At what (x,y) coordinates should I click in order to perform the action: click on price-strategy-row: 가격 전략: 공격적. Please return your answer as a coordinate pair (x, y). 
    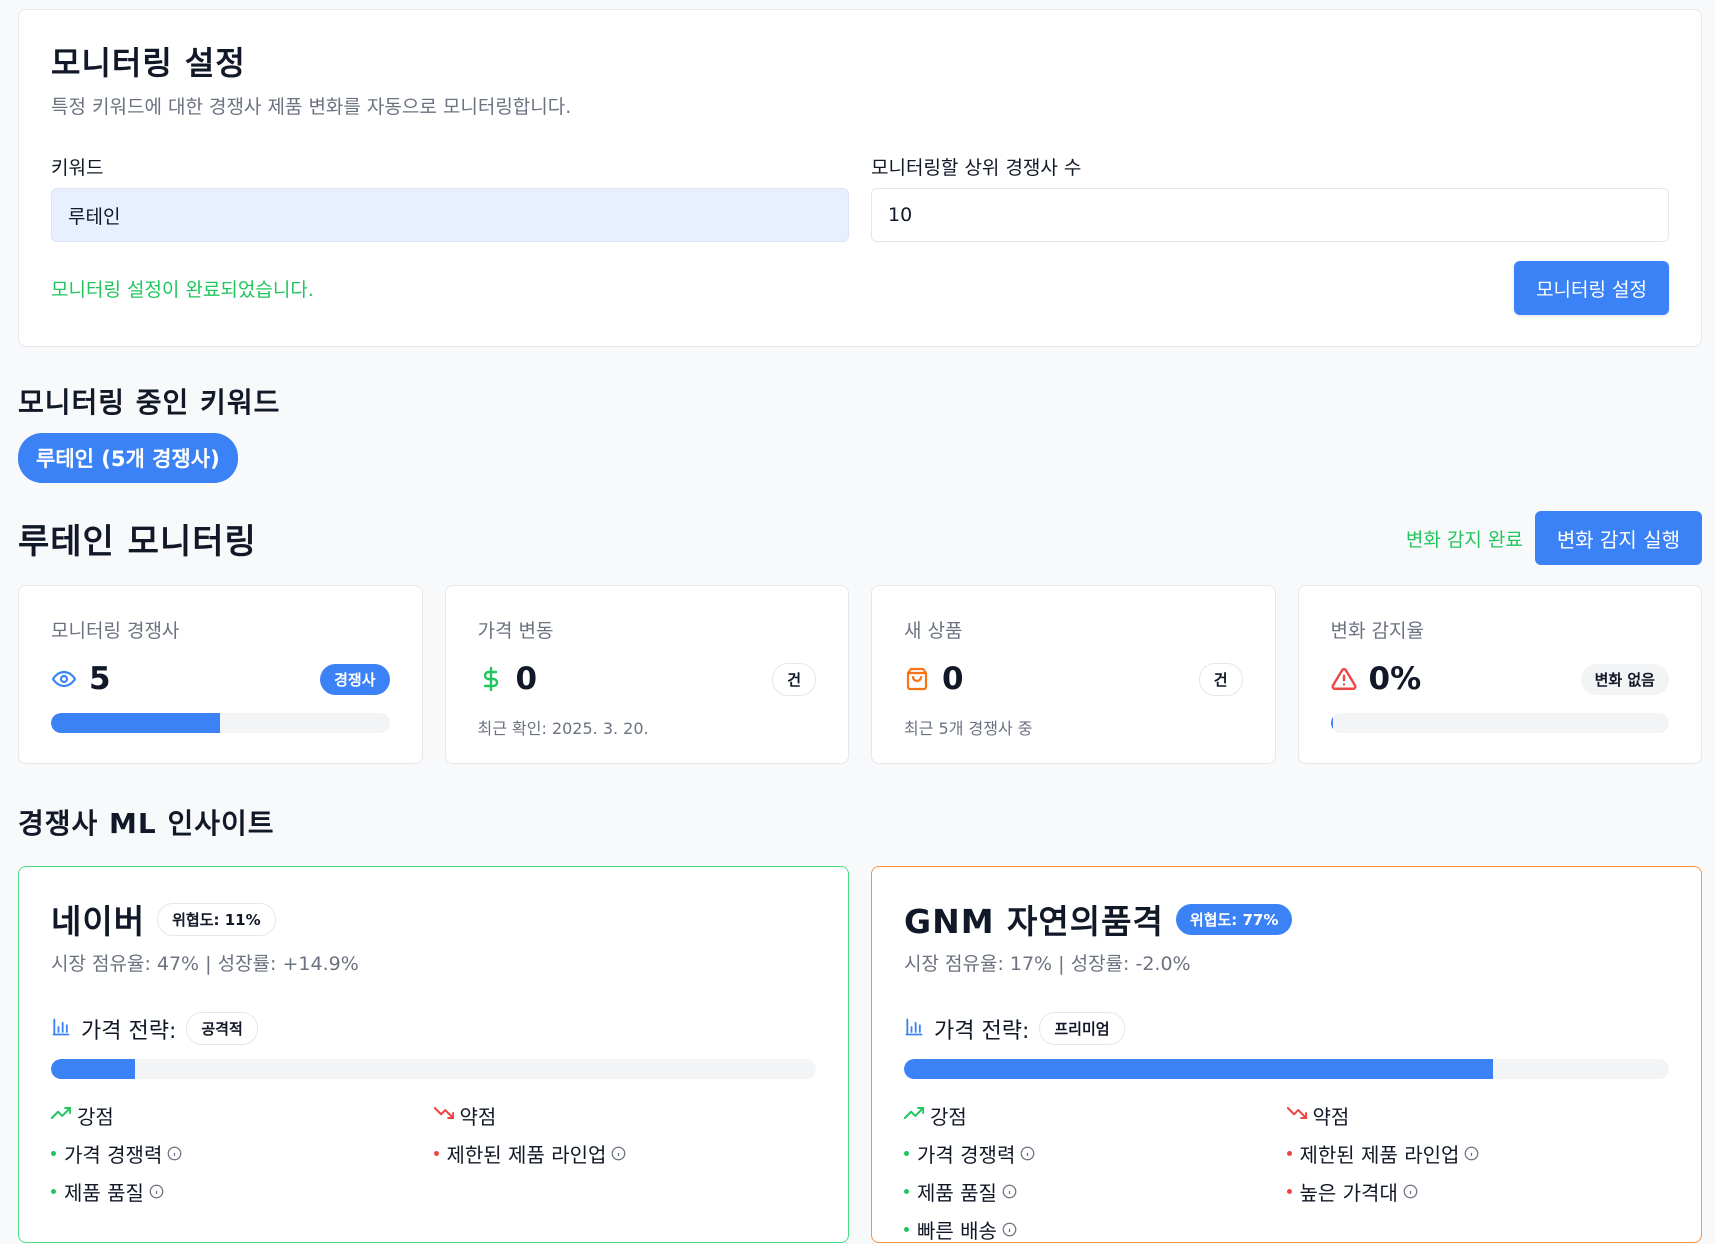
    Looking at the image, I should click on (433, 1028).